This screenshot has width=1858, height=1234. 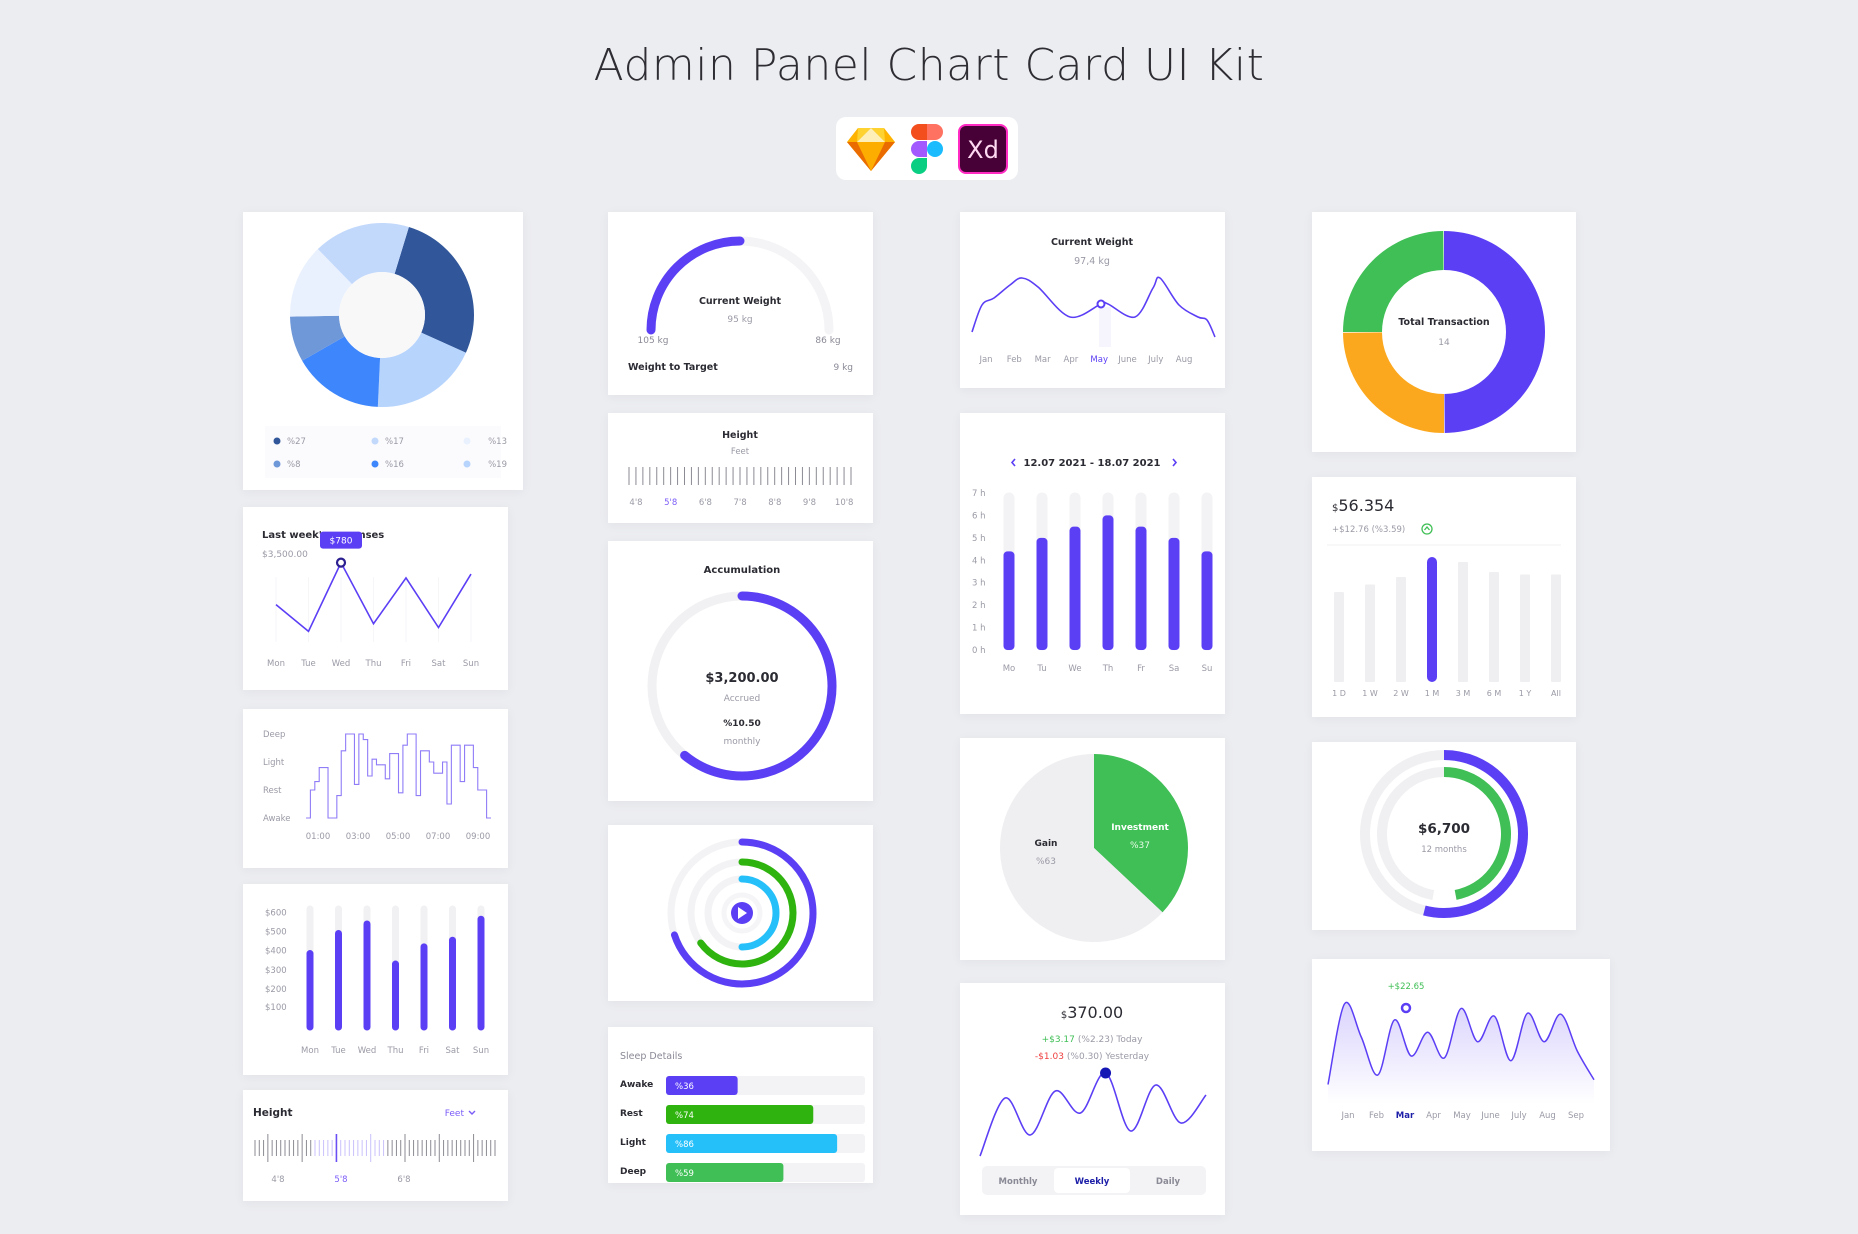 I want to click on series-line, so click(x=1093, y=1114).